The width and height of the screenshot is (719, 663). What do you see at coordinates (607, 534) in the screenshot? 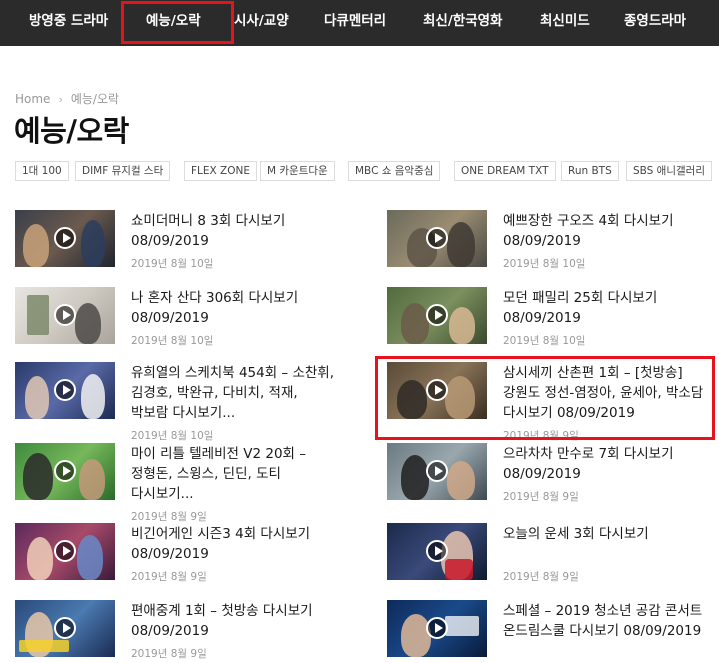
I see `post-title: 오늘의 운세 3회 다시보기` at bounding box center [607, 534].